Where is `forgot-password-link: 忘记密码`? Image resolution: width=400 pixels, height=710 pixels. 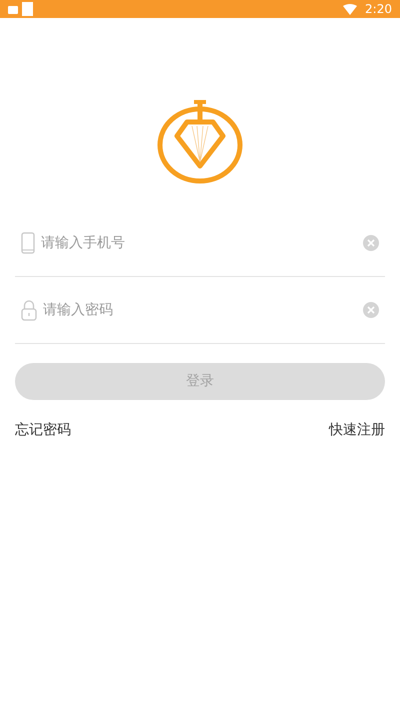
forgot-password-link: 忘记密码 is located at coordinates (43, 430).